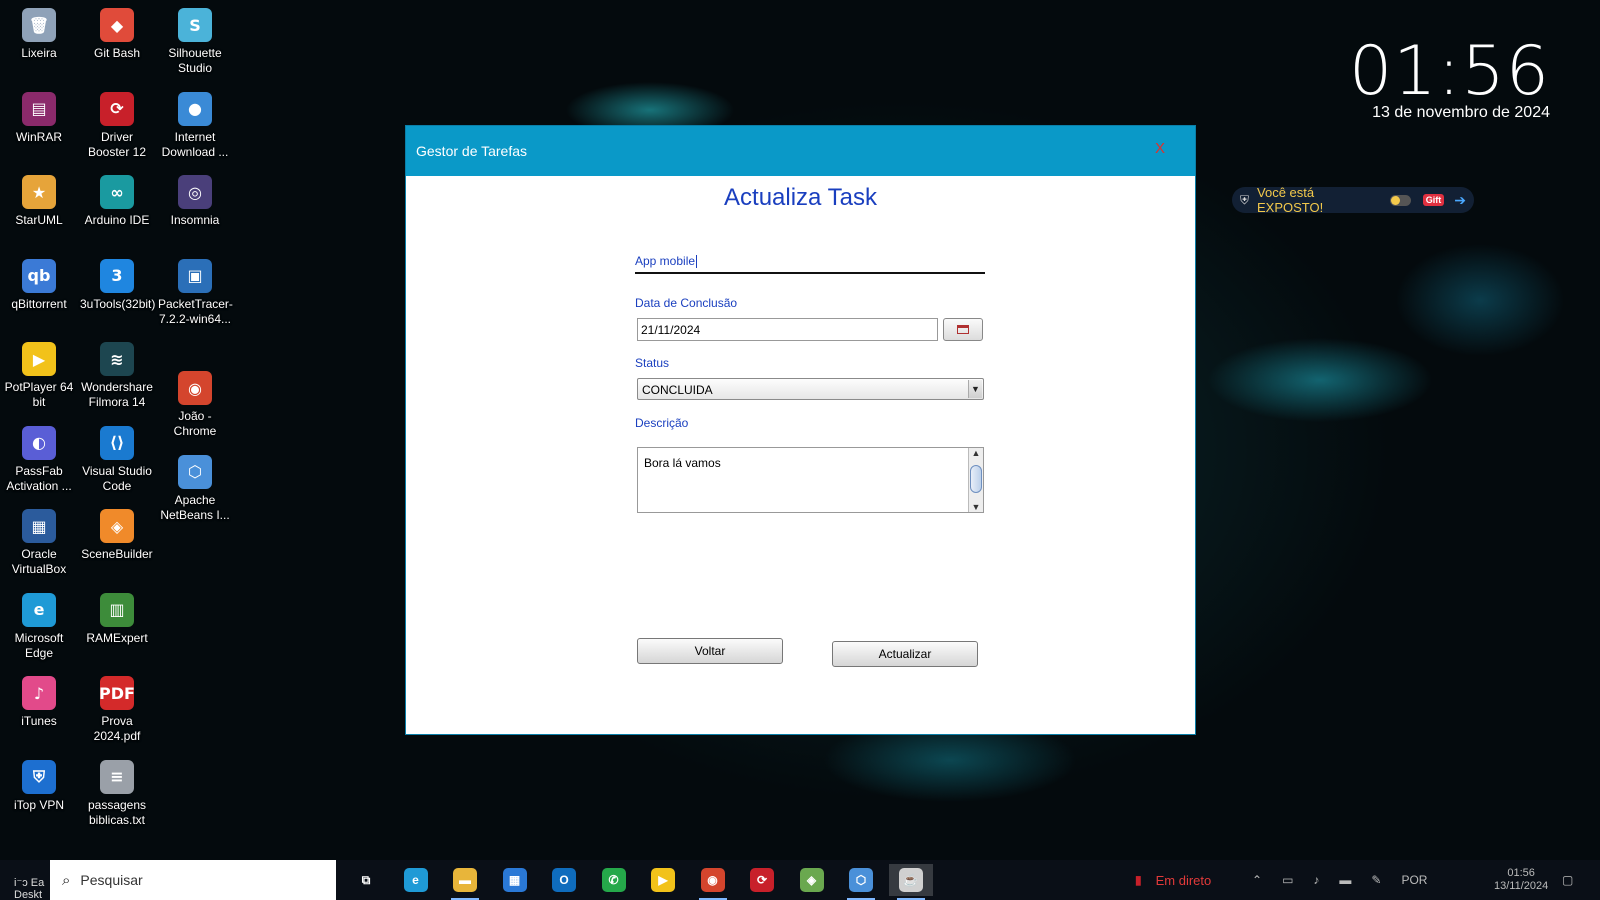 The height and width of the screenshot is (900, 1600). I want to click on desktop-icon-label: qBittorrent, so click(39, 303).